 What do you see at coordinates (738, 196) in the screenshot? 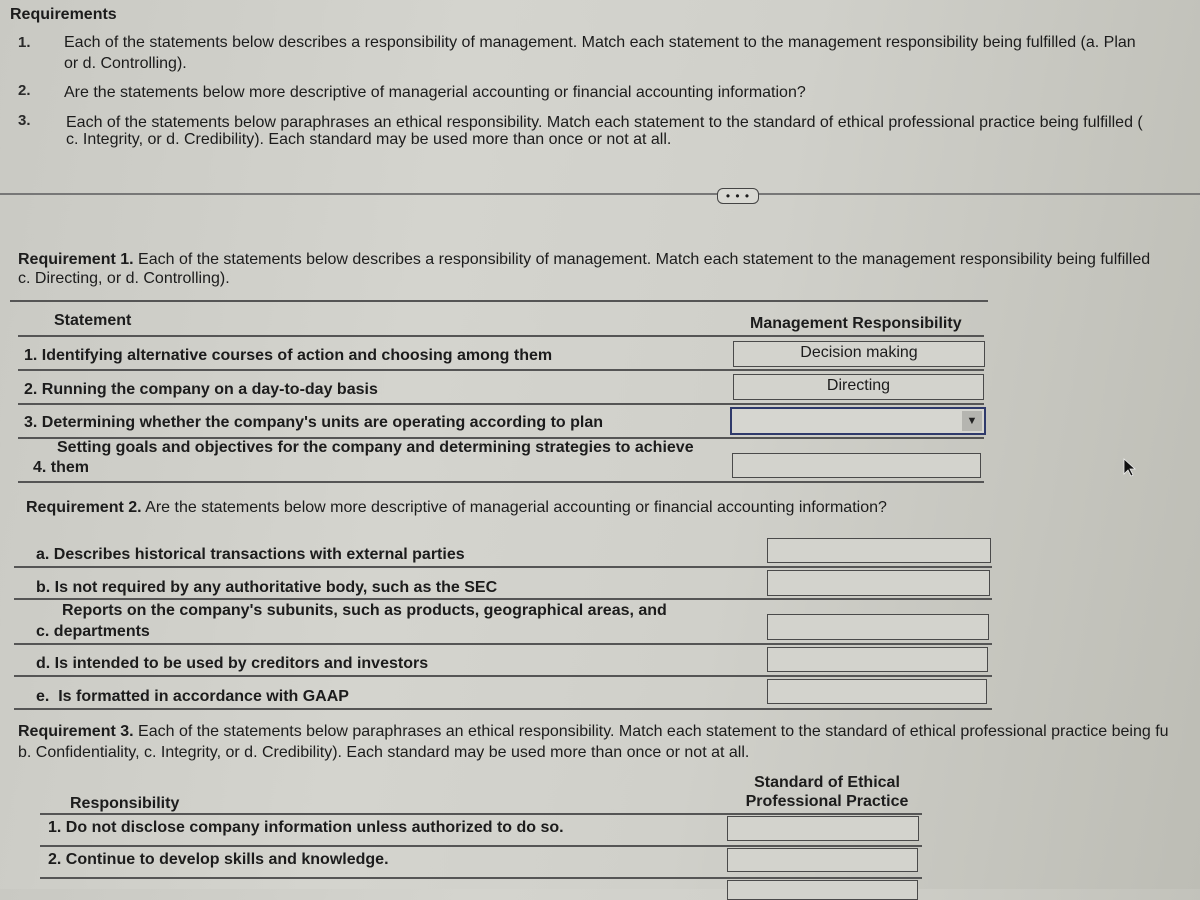
I see `expand-collapse-button: • • •` at bounding box center [738, 196].